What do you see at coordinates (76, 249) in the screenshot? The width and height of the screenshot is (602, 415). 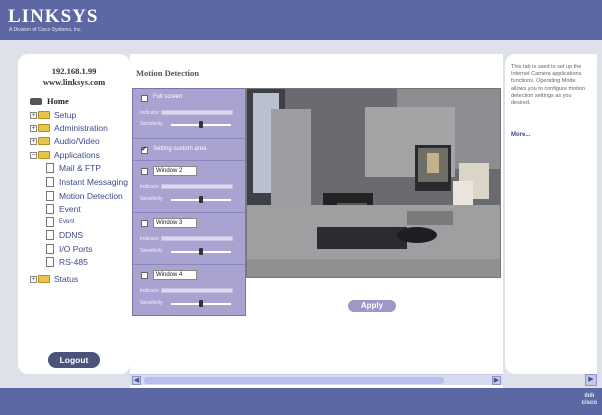 I see `nav-io-ports-label: I/O Ports` at bounding box center [76, 249].